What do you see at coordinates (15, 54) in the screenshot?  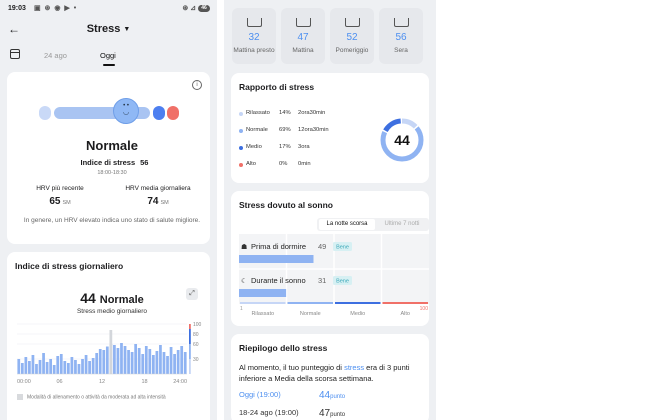 I see `calendar-icon` at bounding box center [15, 54].